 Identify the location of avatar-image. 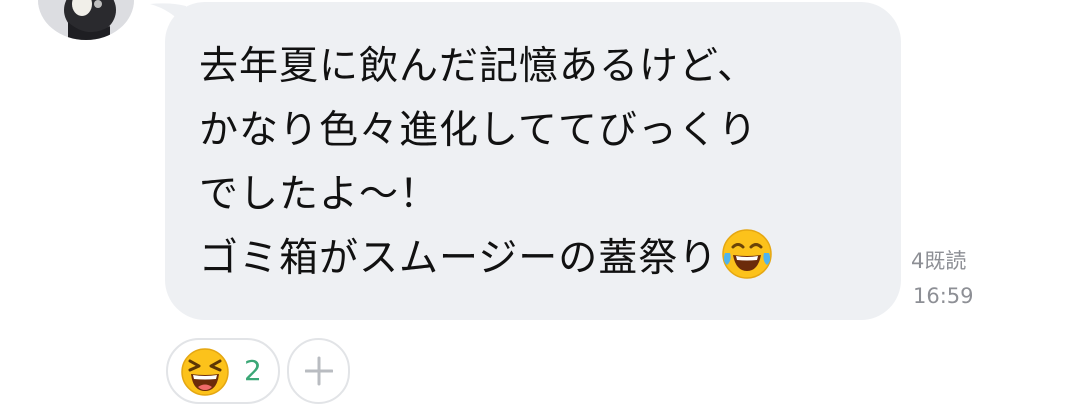
(86, 20).